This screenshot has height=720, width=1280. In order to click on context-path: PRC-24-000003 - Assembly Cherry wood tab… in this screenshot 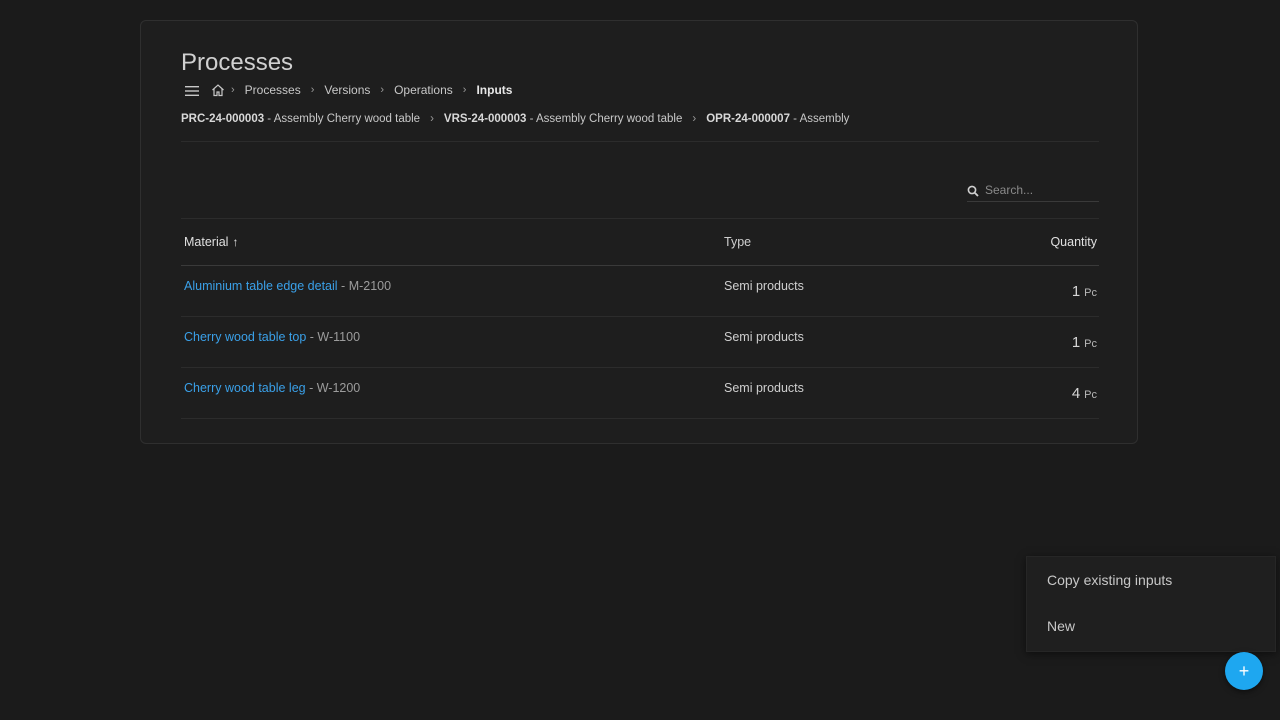, I will do `click(515, 119)`.